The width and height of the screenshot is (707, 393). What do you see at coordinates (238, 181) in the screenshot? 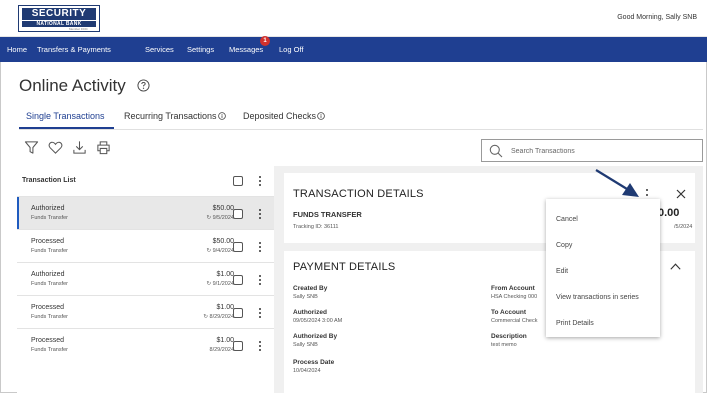
I see `select-all-checkbox` at bounding box center [238, 181].